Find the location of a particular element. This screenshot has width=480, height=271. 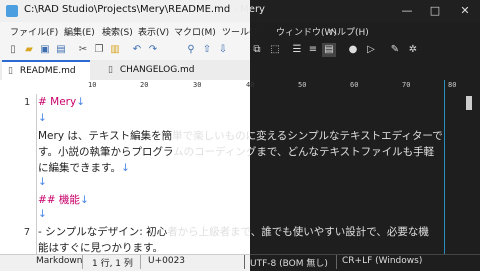

save-all-icon: ▤ is located at coordinates (61, 50).